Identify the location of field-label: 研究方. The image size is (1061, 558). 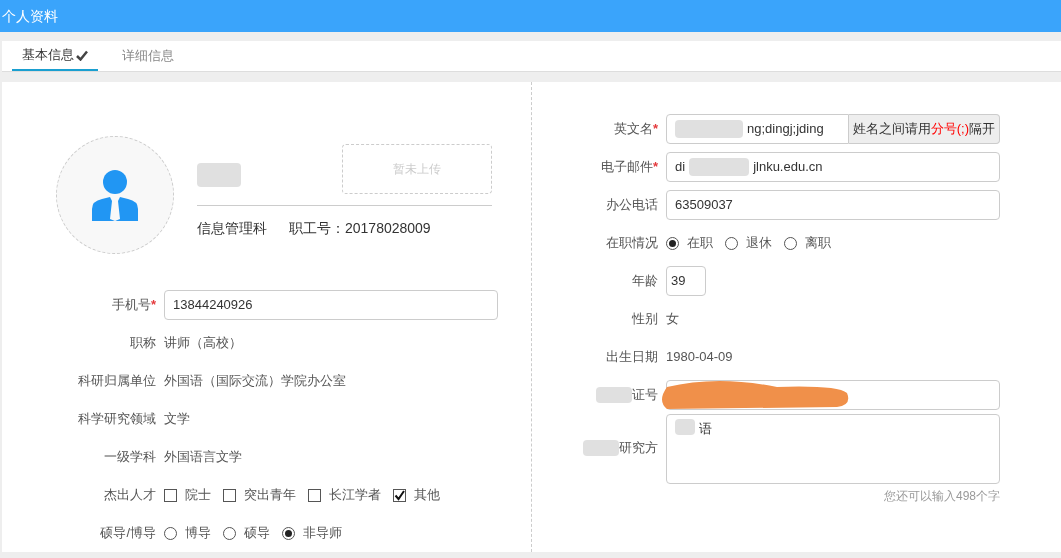
(638, 448).